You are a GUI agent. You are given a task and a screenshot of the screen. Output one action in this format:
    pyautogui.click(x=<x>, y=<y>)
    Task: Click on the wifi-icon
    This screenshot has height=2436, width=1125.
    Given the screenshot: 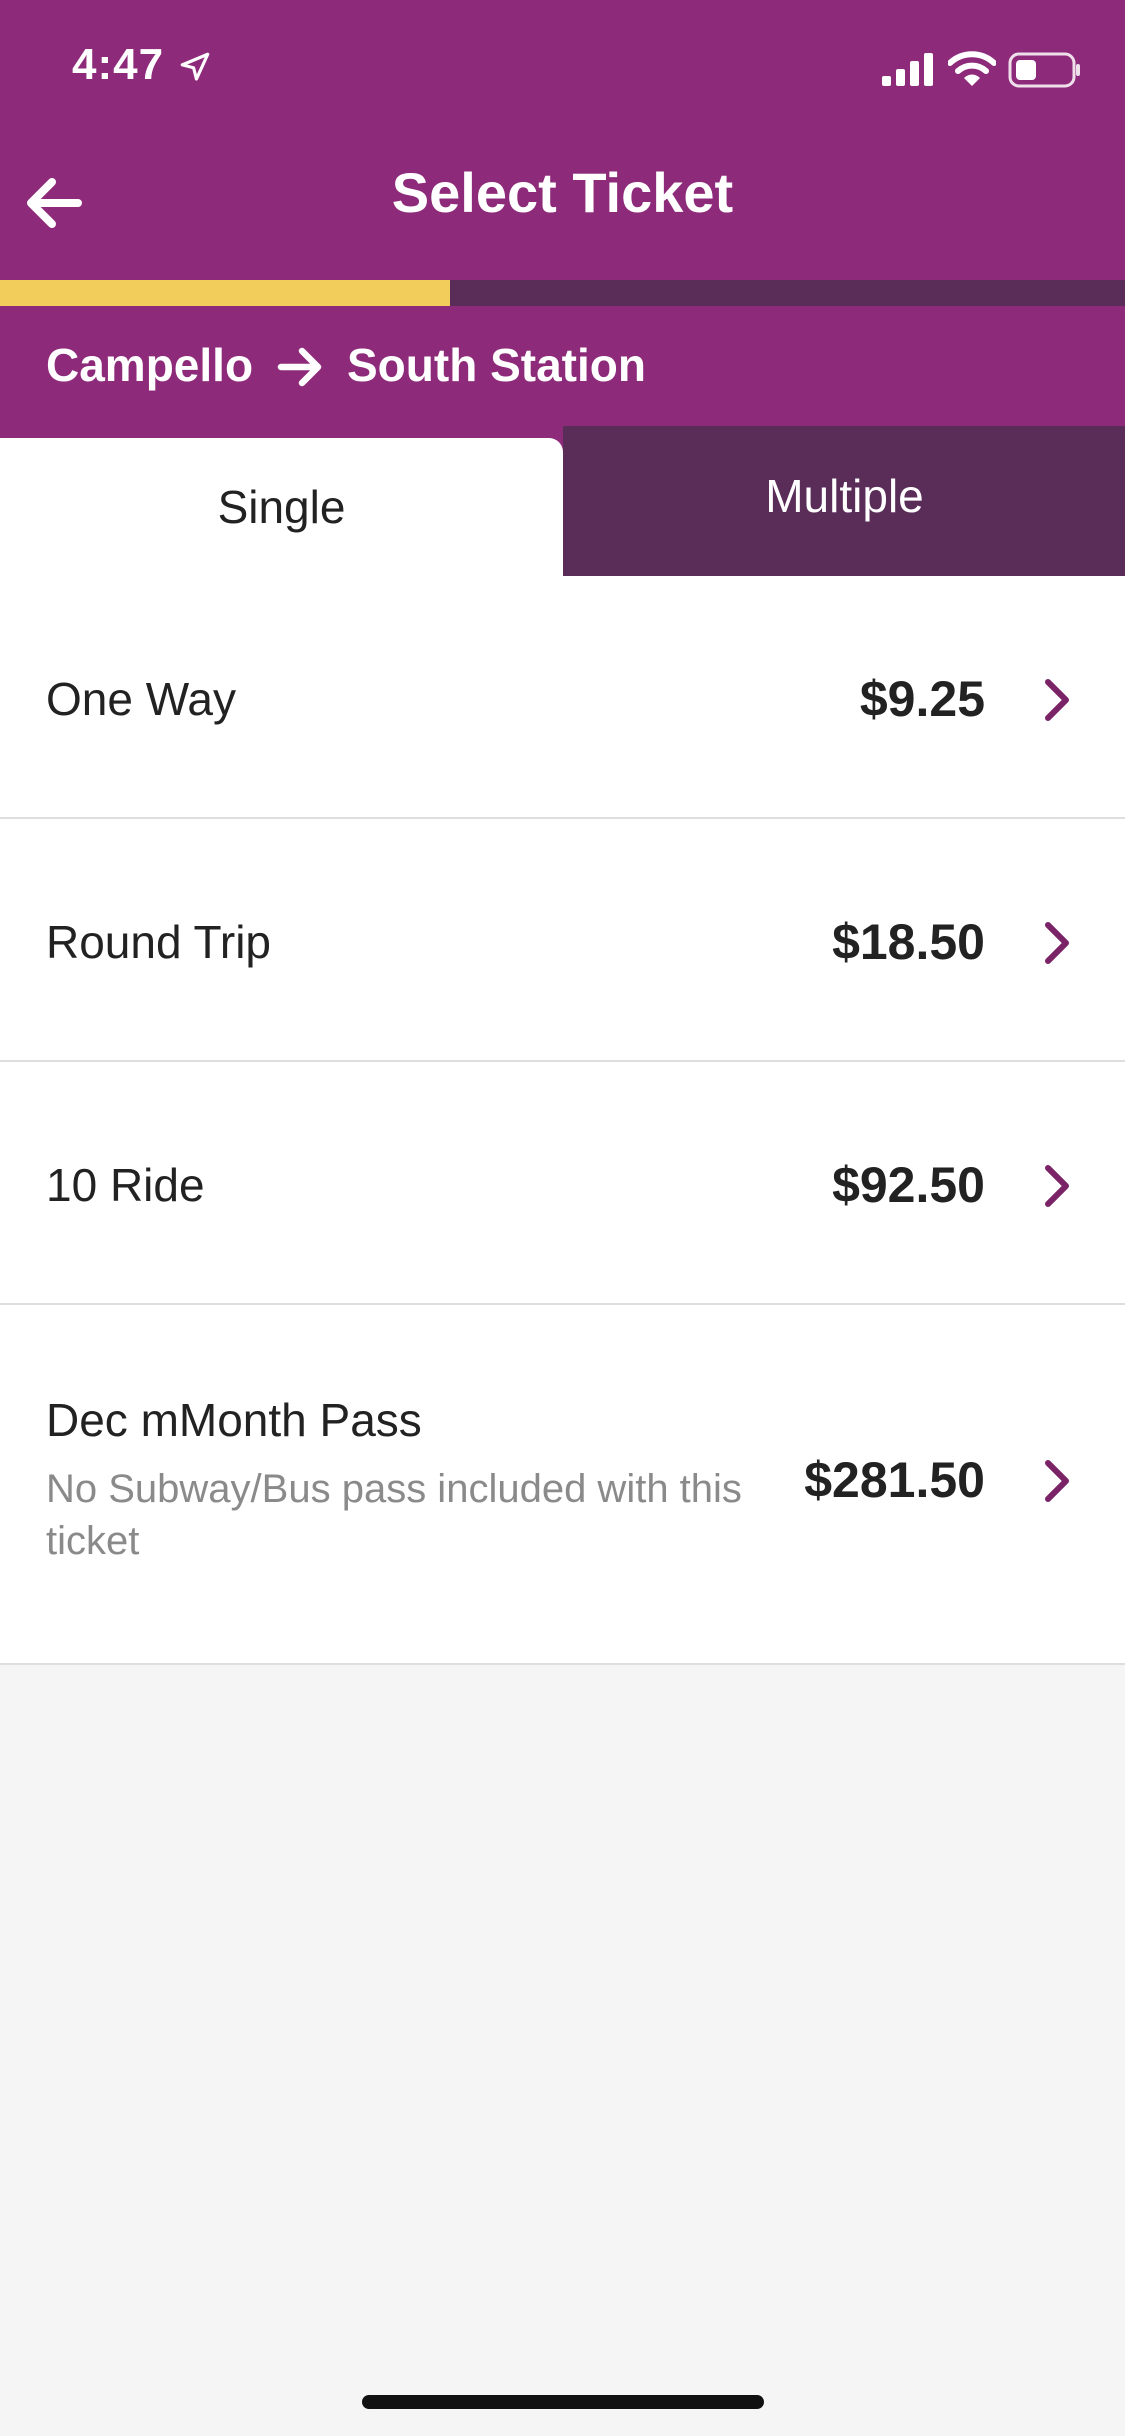 What is the action you would take?
    pyautogui.click(x=972, y=68)
    